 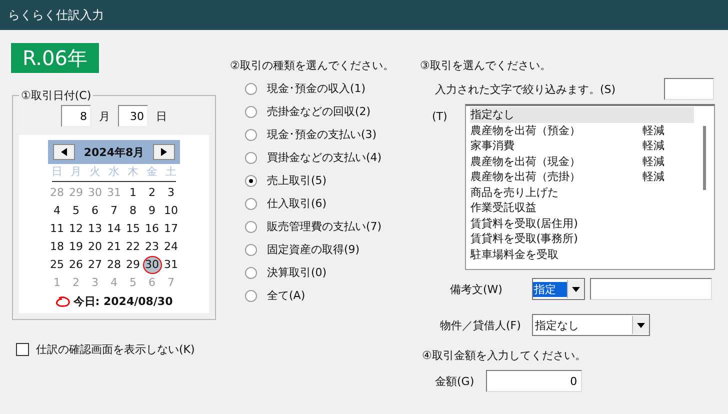 I want to click on amount-label: 金額(G), so click(x=454, y=381).